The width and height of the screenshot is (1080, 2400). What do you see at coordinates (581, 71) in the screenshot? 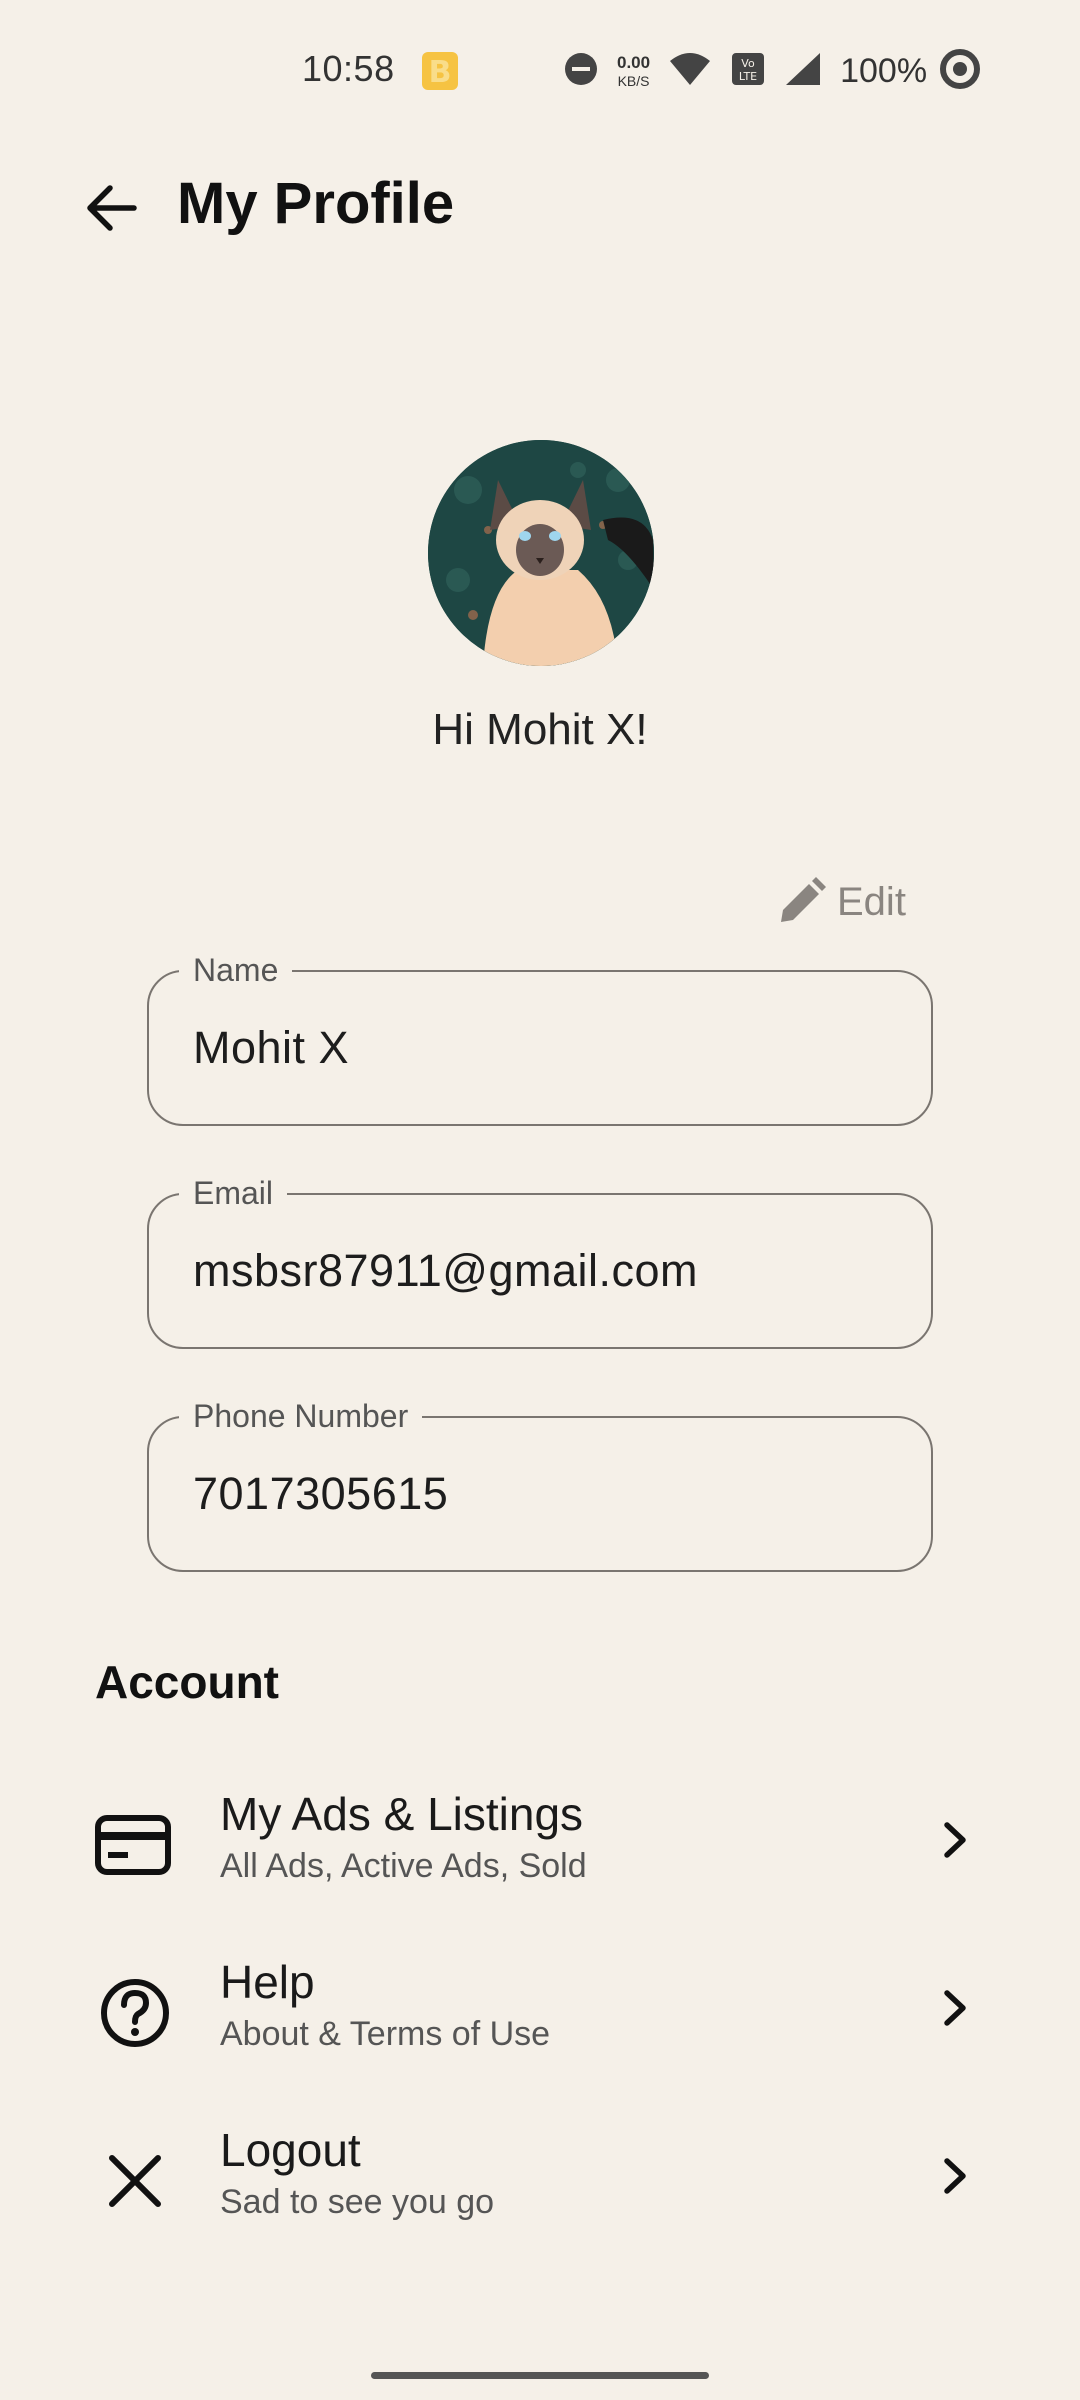
I see `dnd-icon` at bounding box center [581, 71].